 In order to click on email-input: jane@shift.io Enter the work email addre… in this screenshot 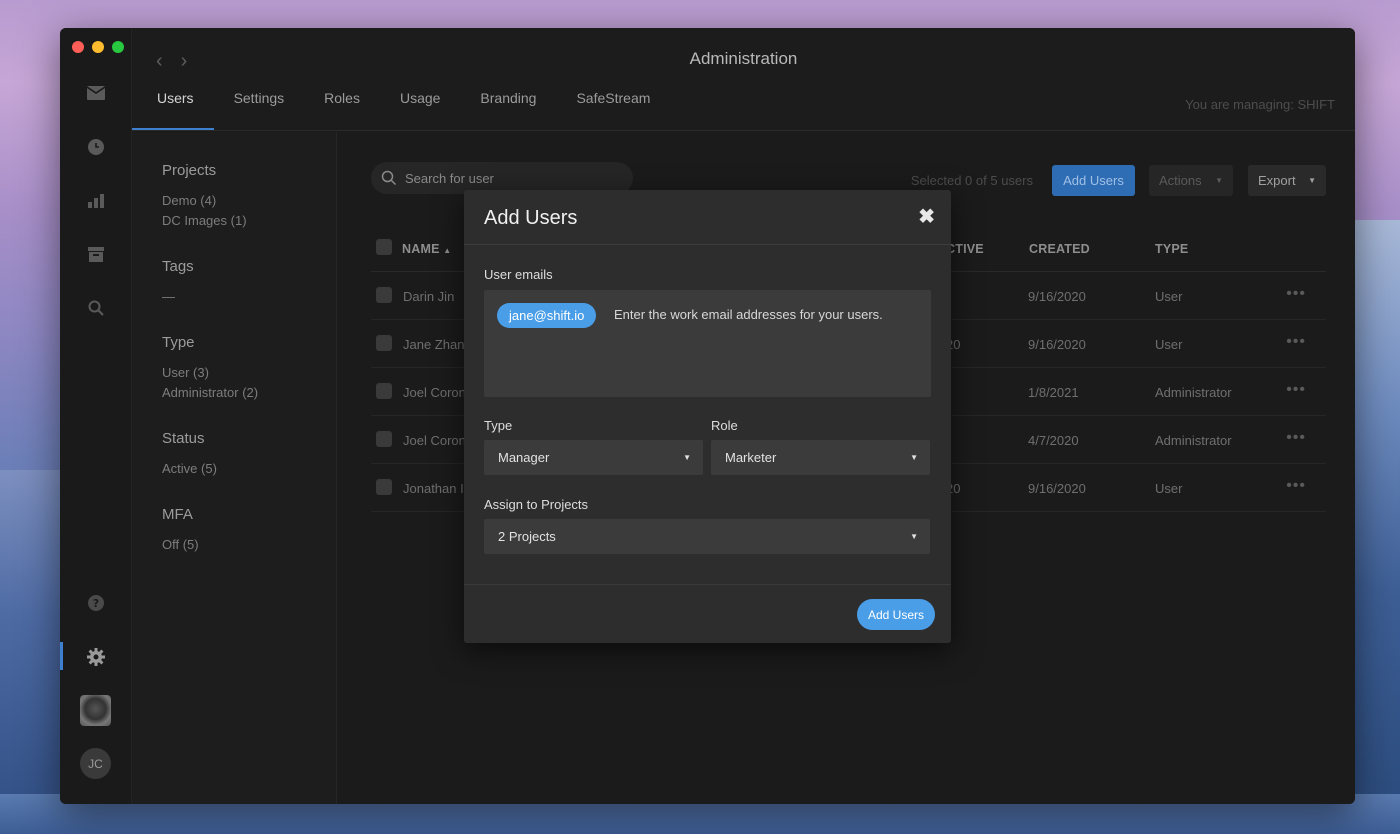, I will do `click(707, 343)`.